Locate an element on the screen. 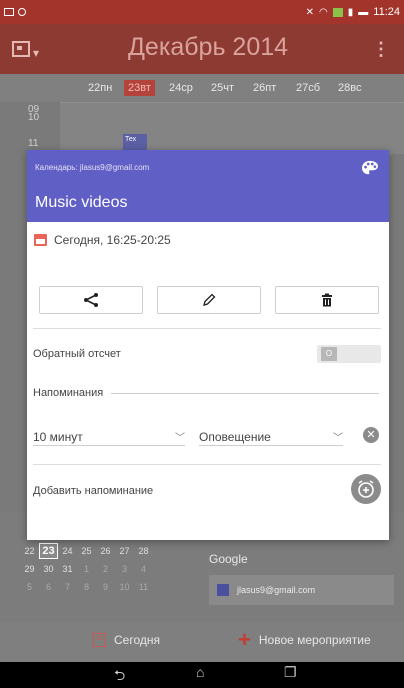  day-cell: 2 is located at coordinates (105, 569).